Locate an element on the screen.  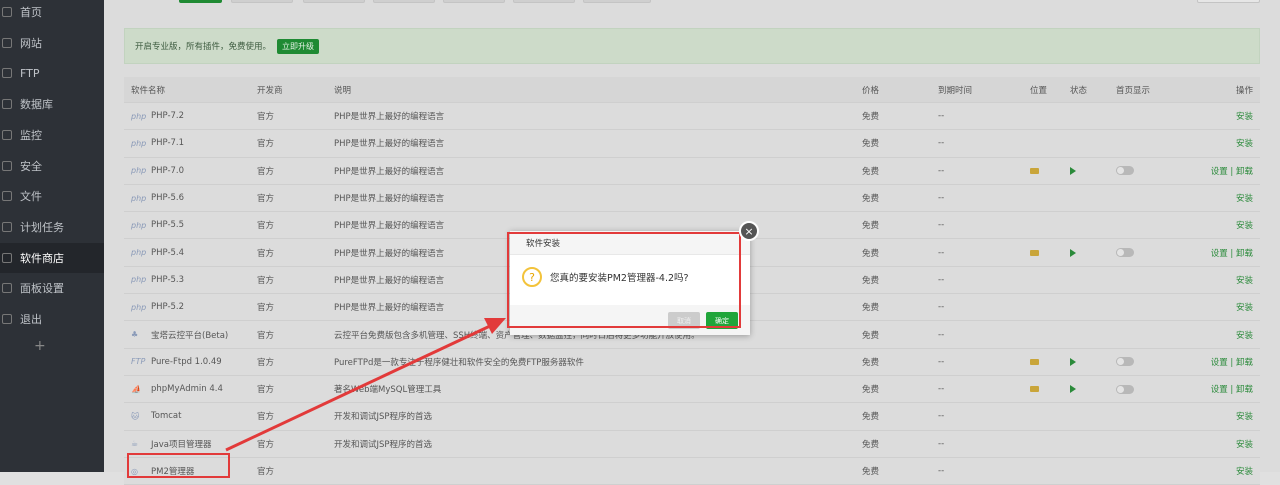
annotation-highlight-dialog is located at coordinates (624, 280).